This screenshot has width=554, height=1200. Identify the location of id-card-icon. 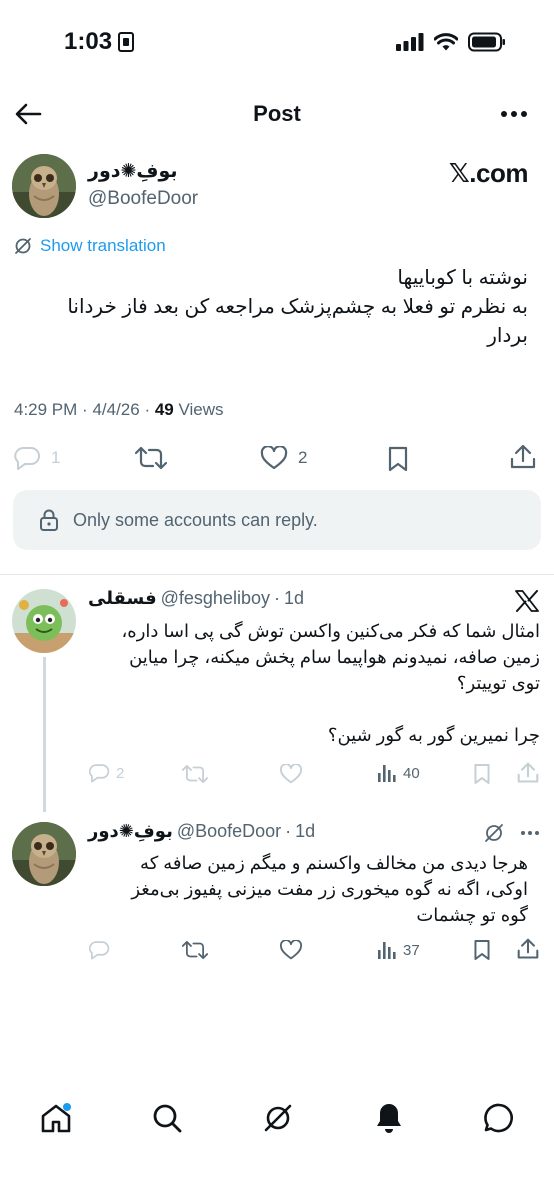
(126, 42).